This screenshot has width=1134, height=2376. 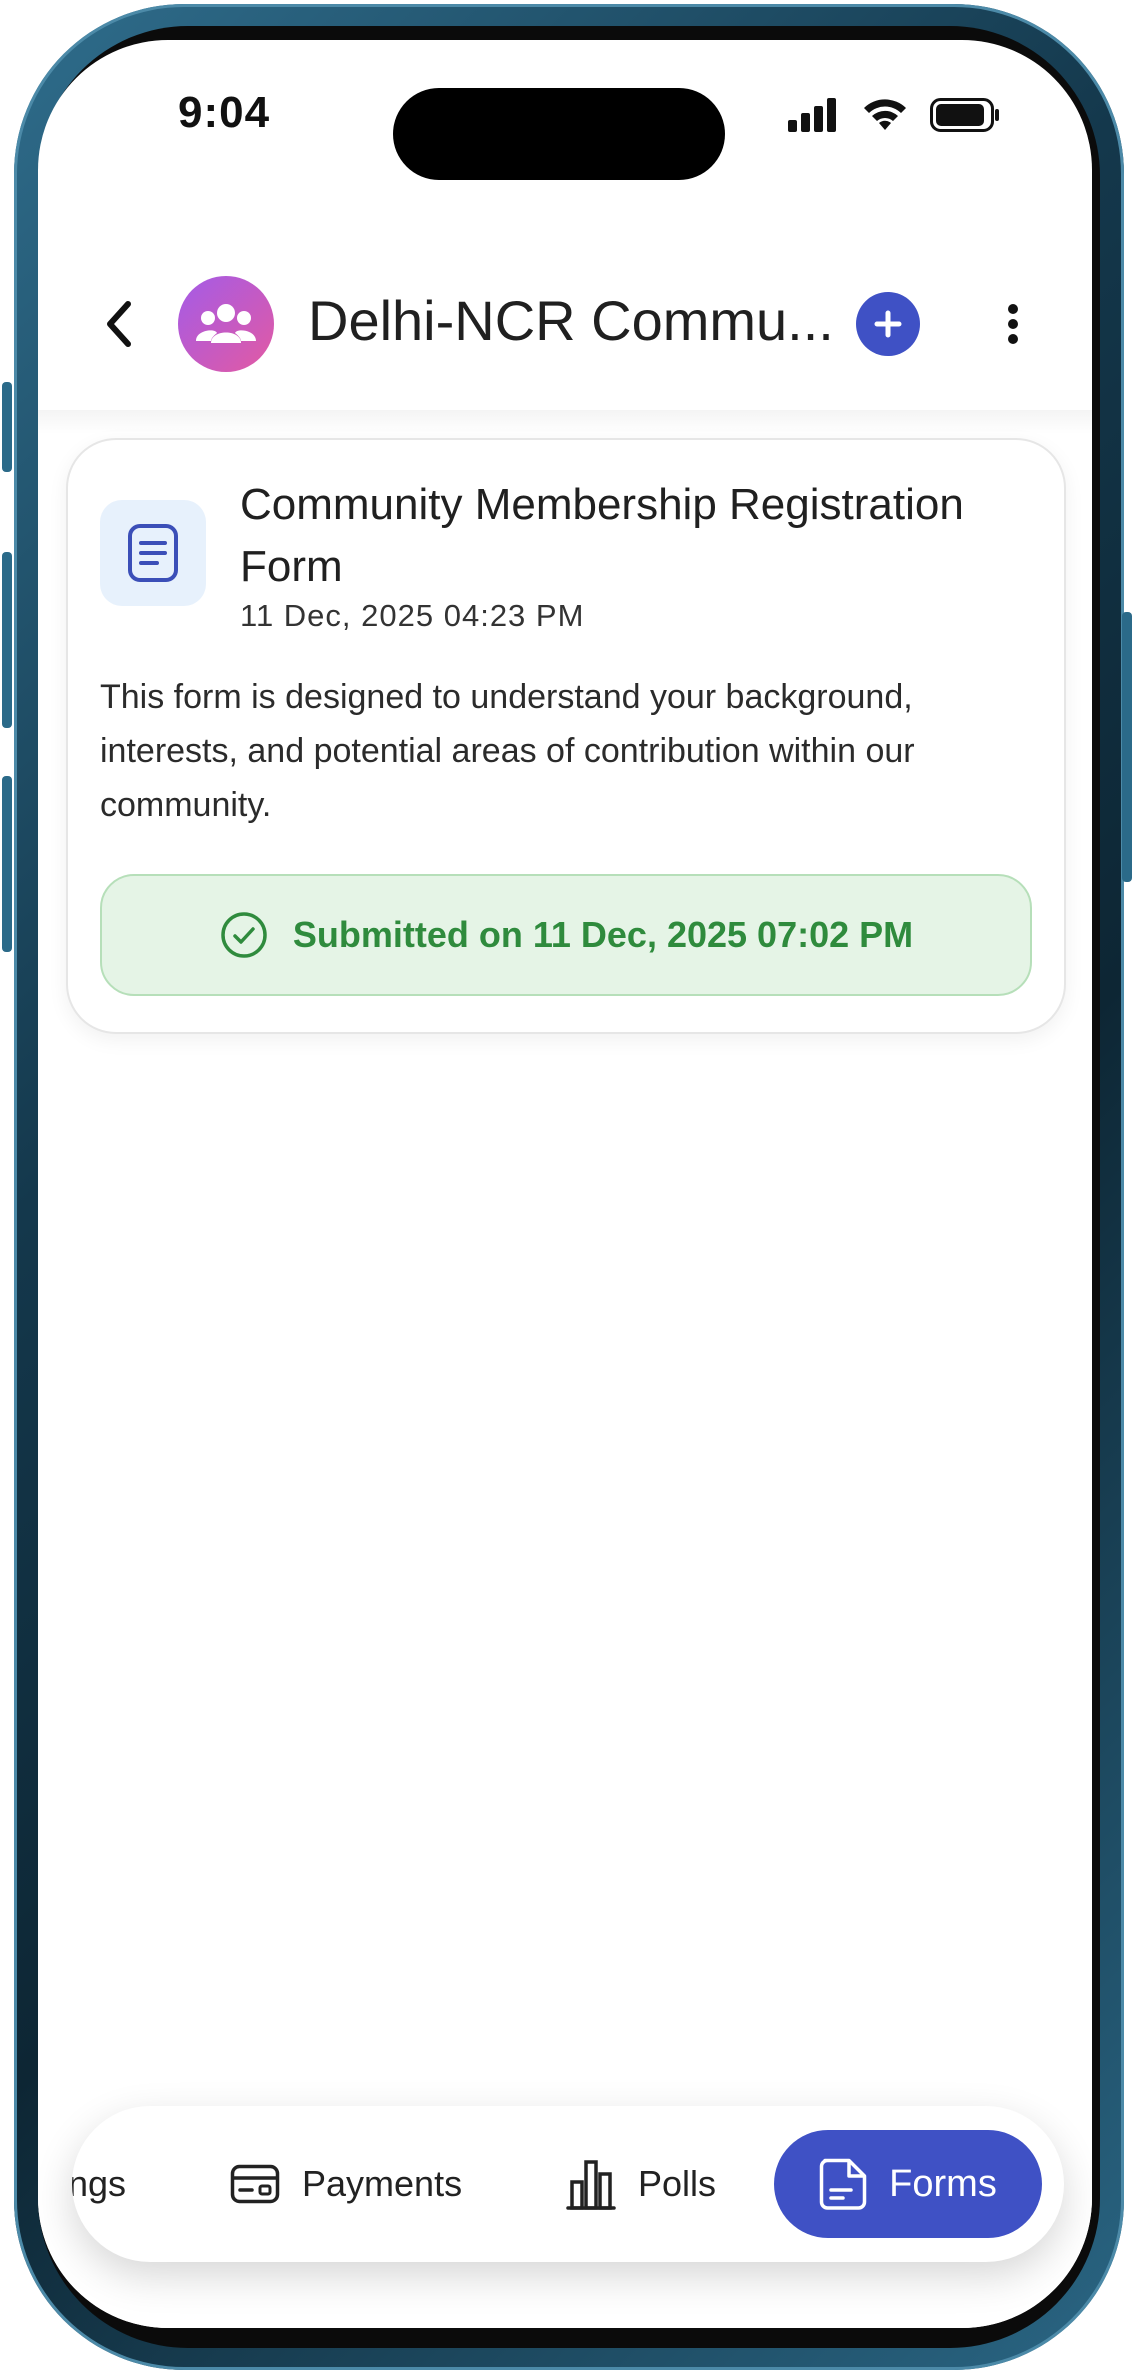 I want to click on nav-item-forms: Forms, so click(x=908, y=2184).